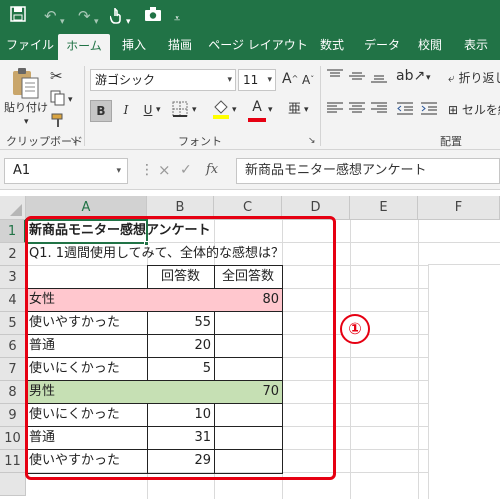 The height and width of the screenshot is (499, 500). What do you see at coordinates (125, 80) in the screenshot?
I see `font-name-value: 游ゴシック` at bounding box center [125, 80].